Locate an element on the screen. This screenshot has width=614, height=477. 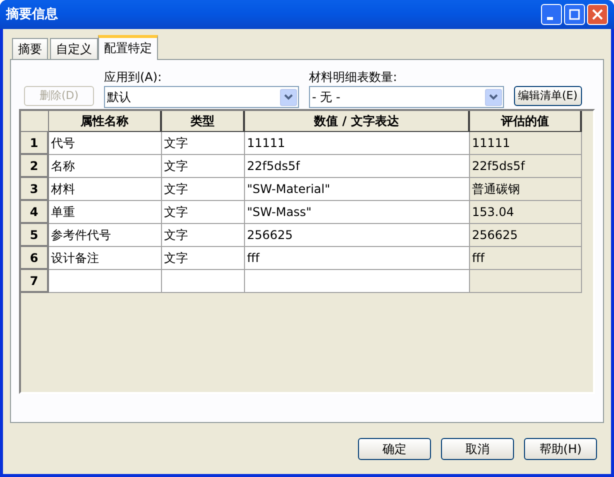
quantity-dropdown: - 无 - is located at coordinates (406, 97).